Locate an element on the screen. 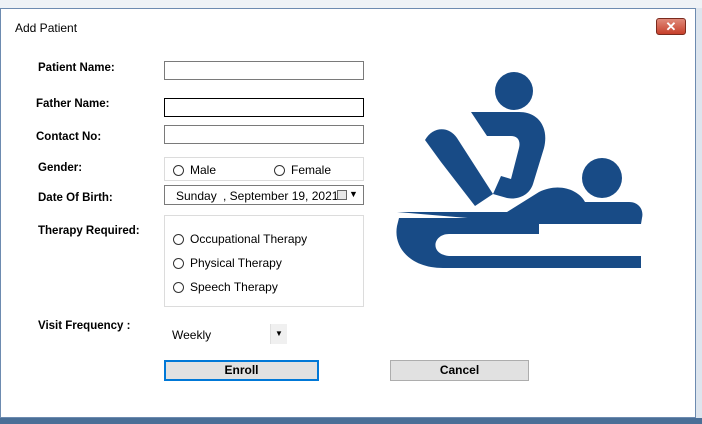 The height and width of the screenshot is (424, 702). taskbar-edge is located at coordinates (351, 421).